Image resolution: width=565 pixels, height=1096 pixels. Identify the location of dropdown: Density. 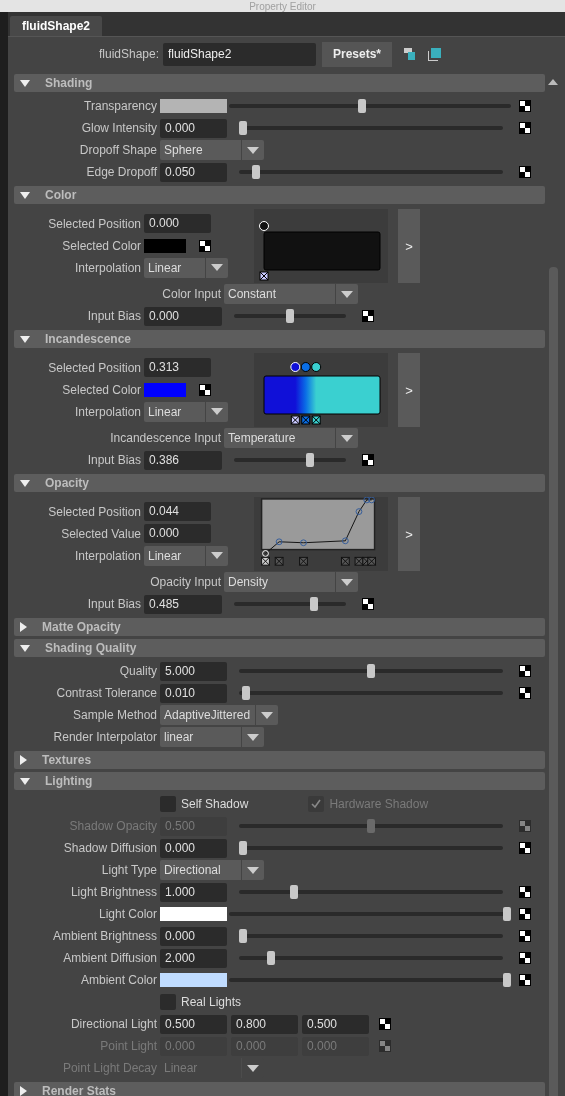
(291, 582).